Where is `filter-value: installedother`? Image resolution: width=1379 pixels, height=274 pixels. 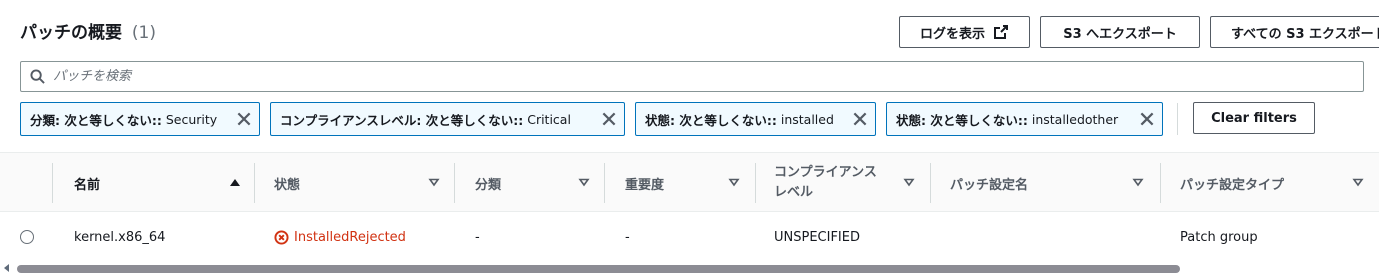
filter-value: installedother is located at coordinates (1075, 119).